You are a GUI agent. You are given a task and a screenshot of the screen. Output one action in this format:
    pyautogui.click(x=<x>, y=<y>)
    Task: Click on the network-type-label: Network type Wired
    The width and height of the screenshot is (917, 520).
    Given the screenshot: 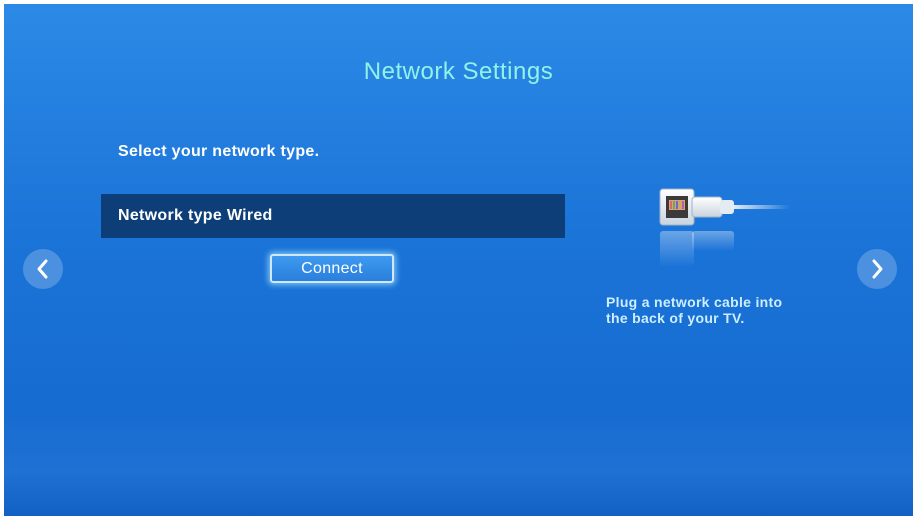 What is the action you would take?
    pyautogui.click(x=195, y=215)
    